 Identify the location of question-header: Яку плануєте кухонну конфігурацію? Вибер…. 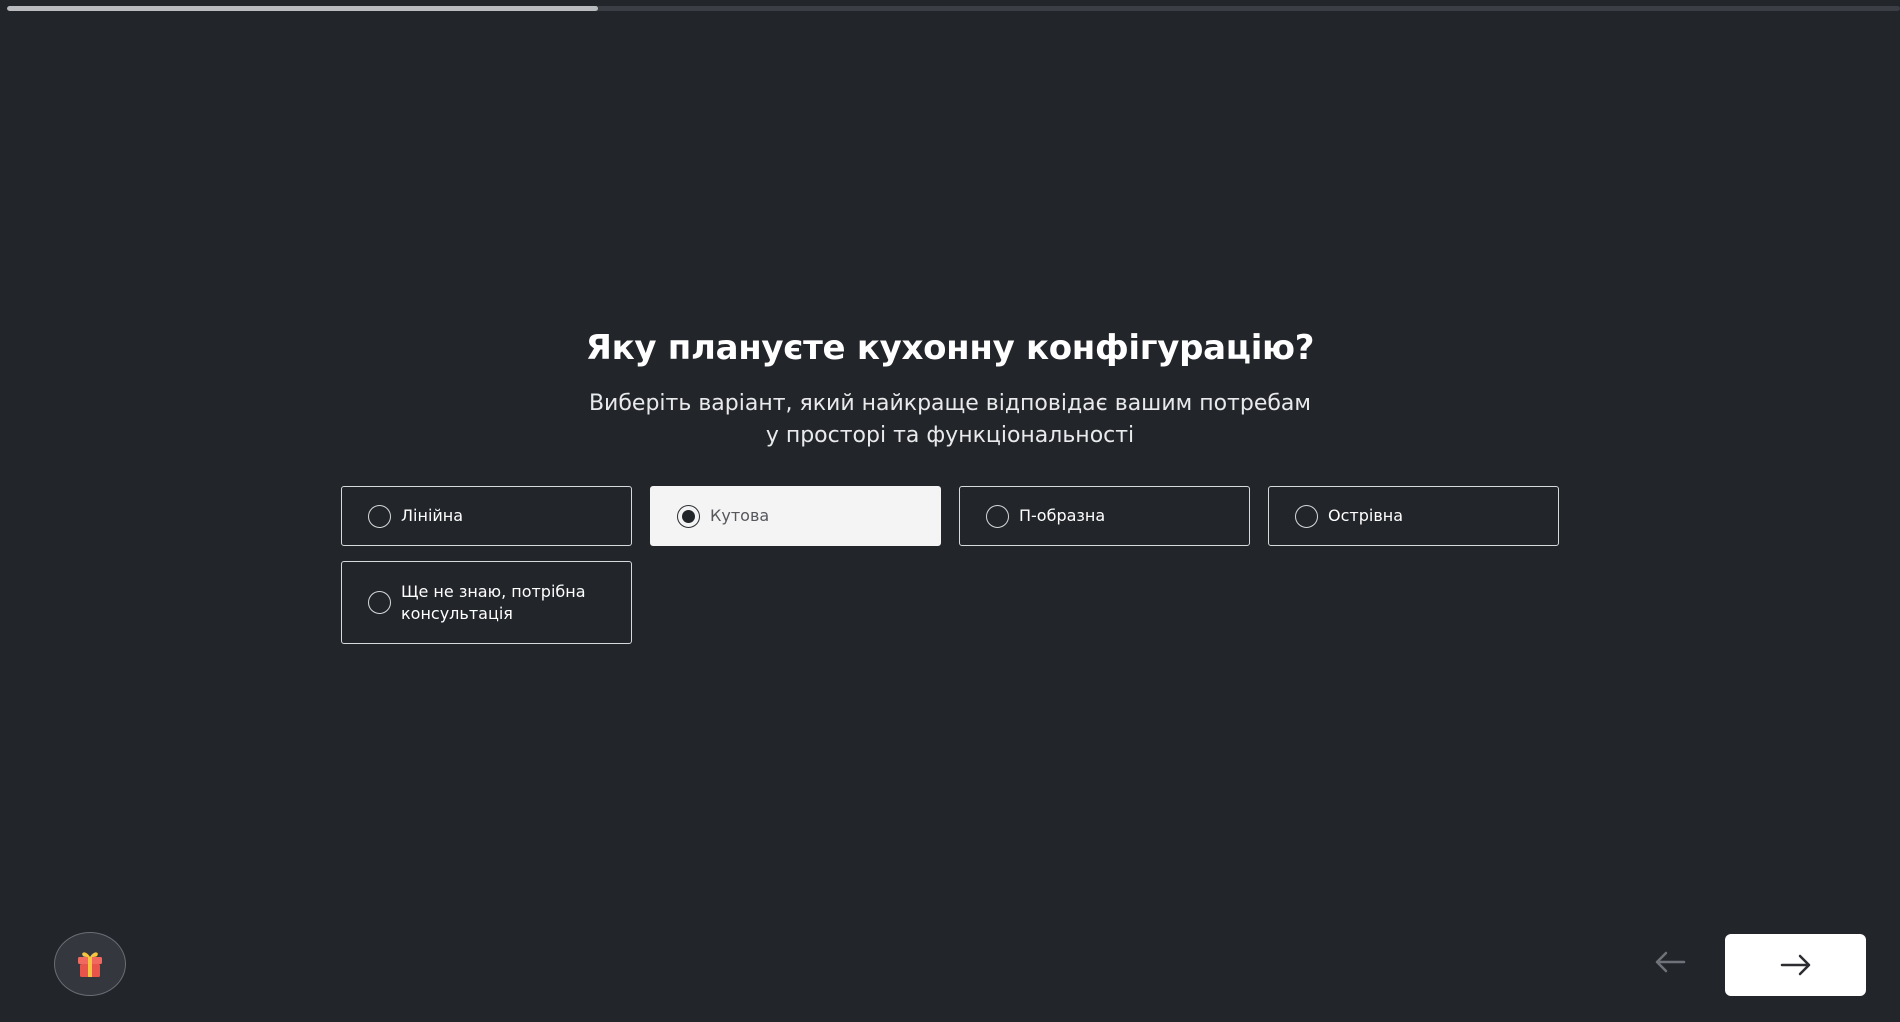
(950, 387).